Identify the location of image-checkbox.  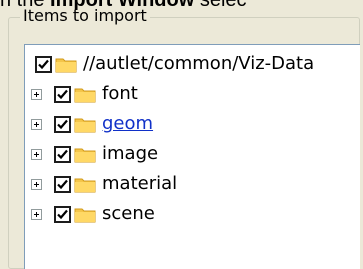
(62, 154).